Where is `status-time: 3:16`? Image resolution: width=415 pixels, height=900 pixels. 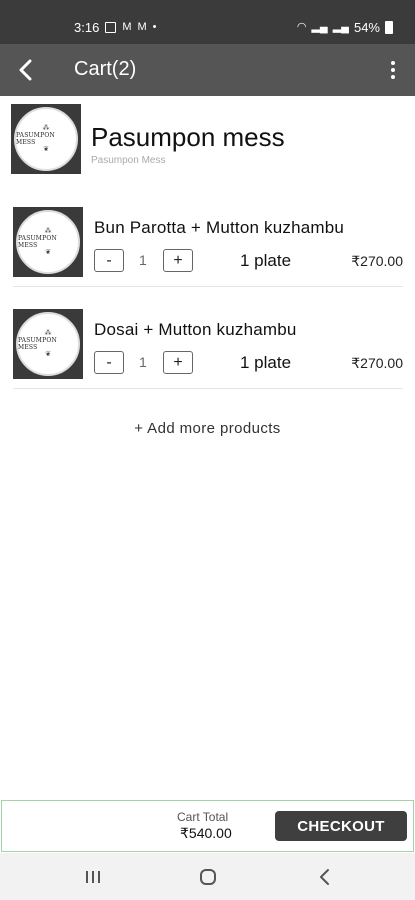
status-time: 3:16 is located at coordinates (87, 27).